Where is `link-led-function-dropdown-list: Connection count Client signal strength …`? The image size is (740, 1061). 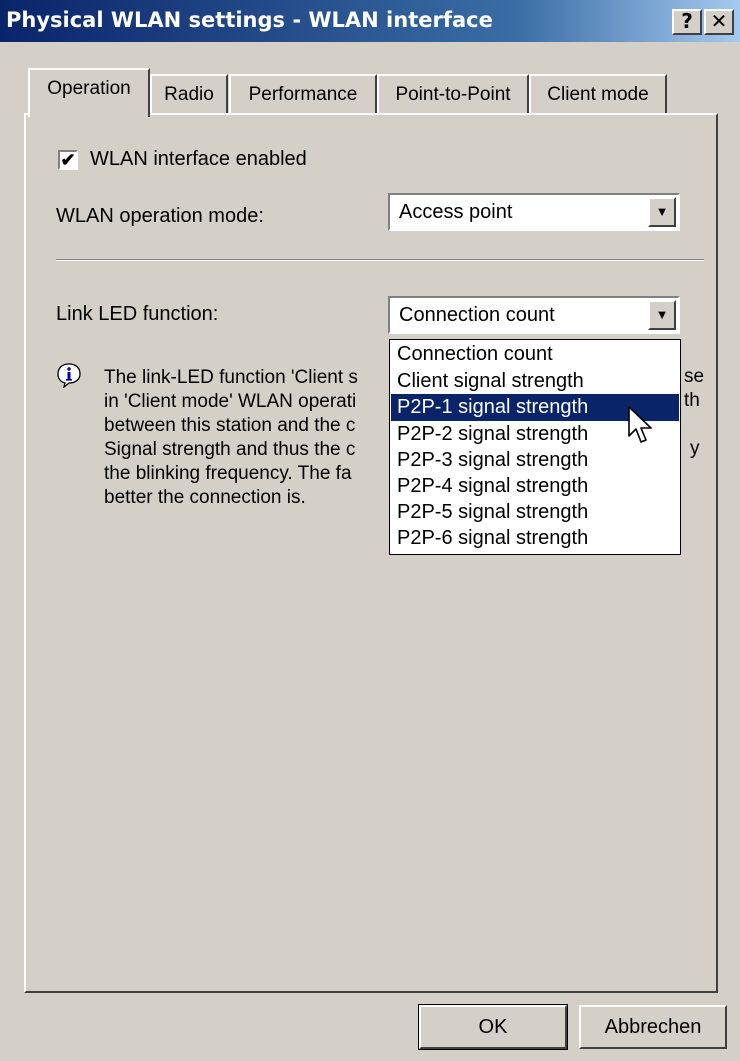
link-led-function-dropdown-list: Connection count Client signal strength … is located at coordinates (535, 447).